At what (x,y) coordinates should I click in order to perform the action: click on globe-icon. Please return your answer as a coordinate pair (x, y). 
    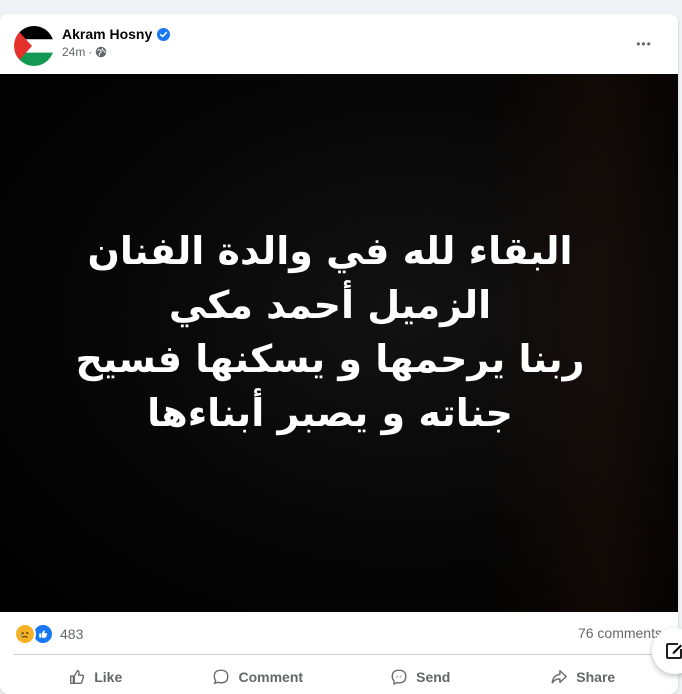
    Looking at the image, I should click on (101, 52).